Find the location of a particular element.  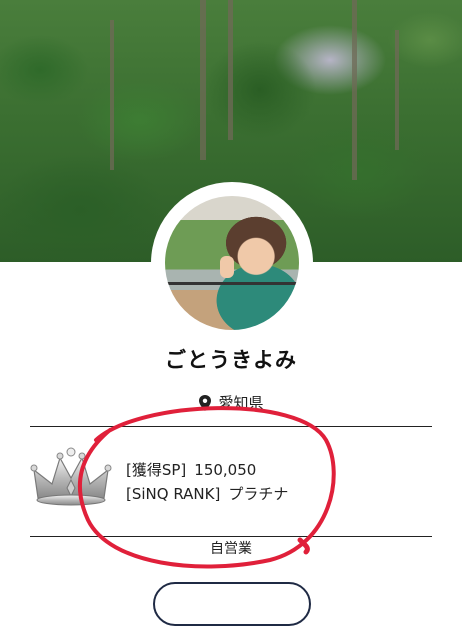

location-row: 愛知県 is located at coordinates (231, 402).